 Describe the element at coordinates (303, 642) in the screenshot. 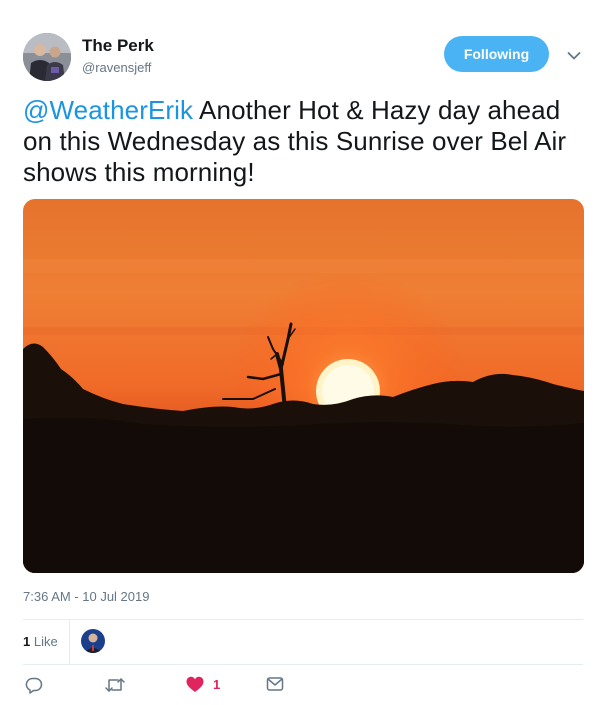

I see `likes-row: 1 Like` at that location.